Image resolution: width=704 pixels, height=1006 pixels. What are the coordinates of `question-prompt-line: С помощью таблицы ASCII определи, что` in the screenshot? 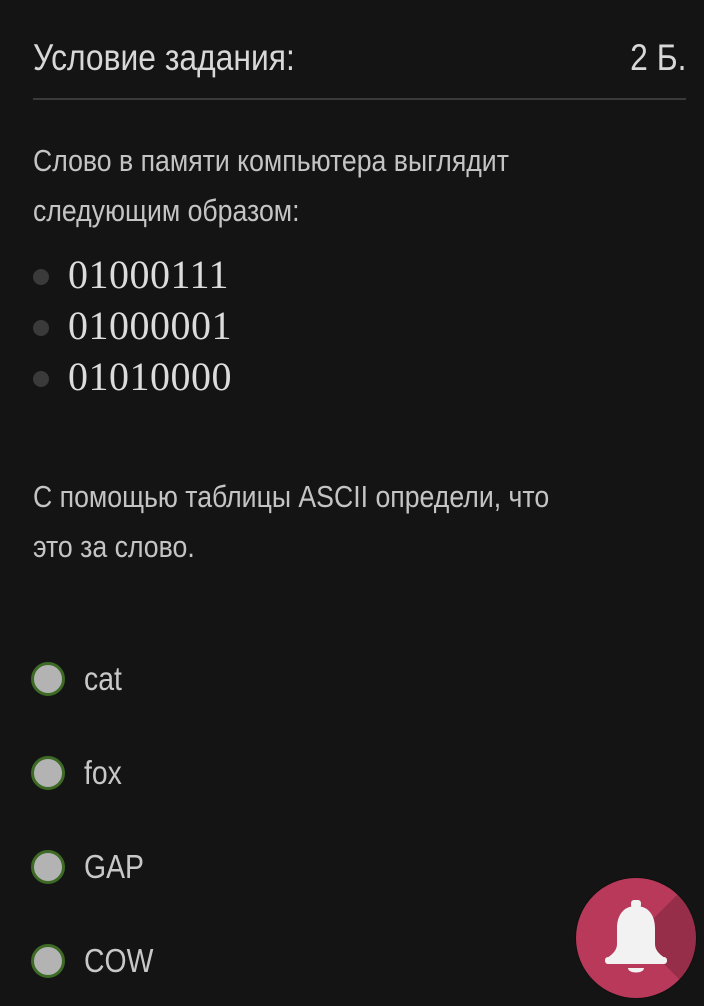 It's located at (291, 496).